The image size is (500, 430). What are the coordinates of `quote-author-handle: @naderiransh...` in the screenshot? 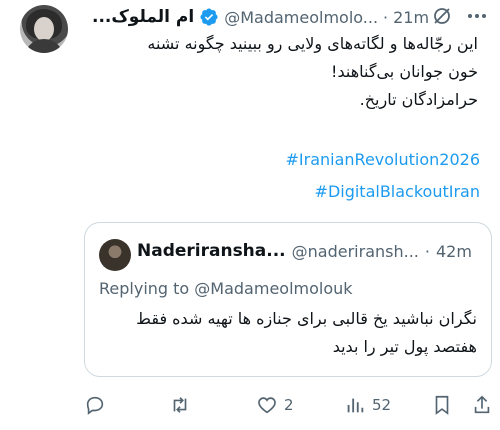 It's located at (355, 251).